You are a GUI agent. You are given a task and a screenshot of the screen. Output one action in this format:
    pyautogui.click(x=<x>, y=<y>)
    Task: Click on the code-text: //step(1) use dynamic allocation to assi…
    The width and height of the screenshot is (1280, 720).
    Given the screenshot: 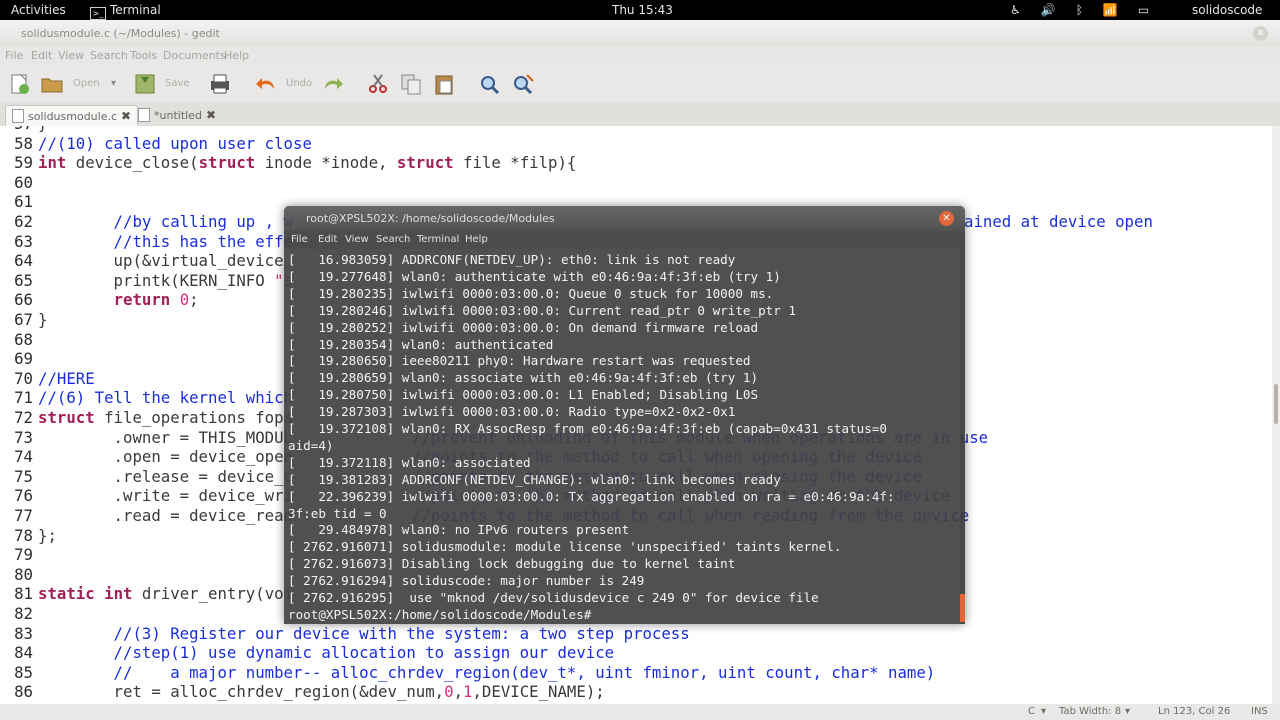 What is the action you would take?
    pyautogui.click(x=326, y=653)
    